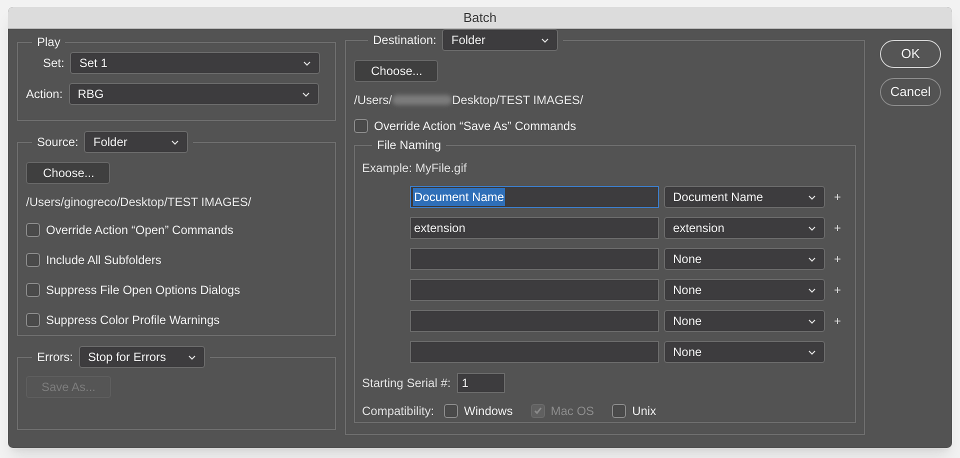  Describe the element at coordinates (143, 290) in the screenshot. I see `checkbox-label: Suppress File Open Options Dialogs` at that location.